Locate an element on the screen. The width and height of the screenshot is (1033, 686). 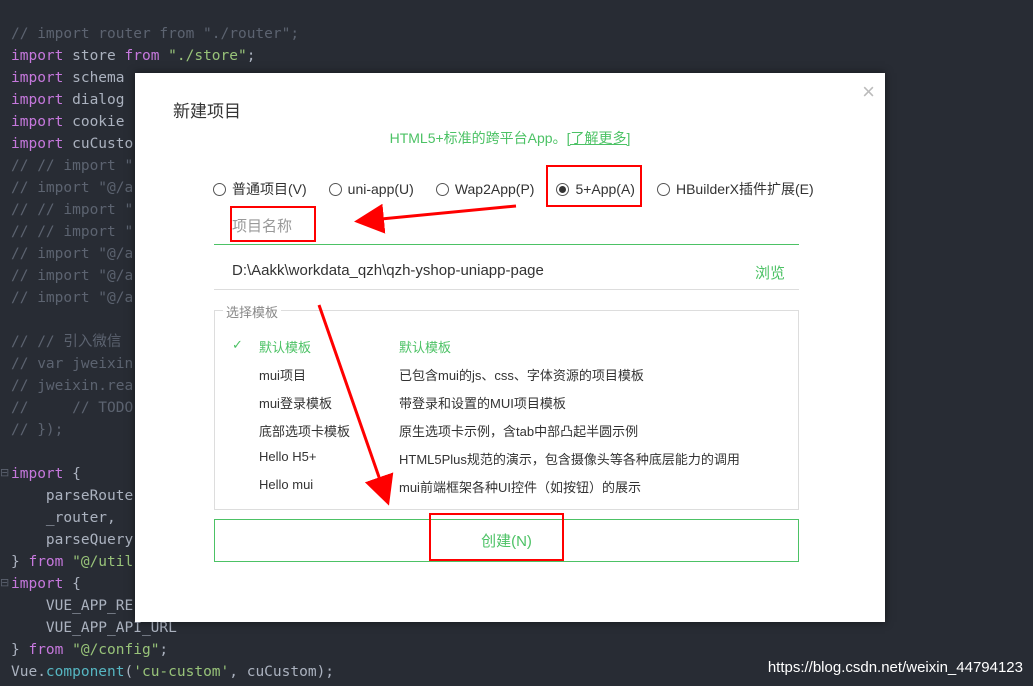
code-token: parseQuery is located at coordinates (72, 540).